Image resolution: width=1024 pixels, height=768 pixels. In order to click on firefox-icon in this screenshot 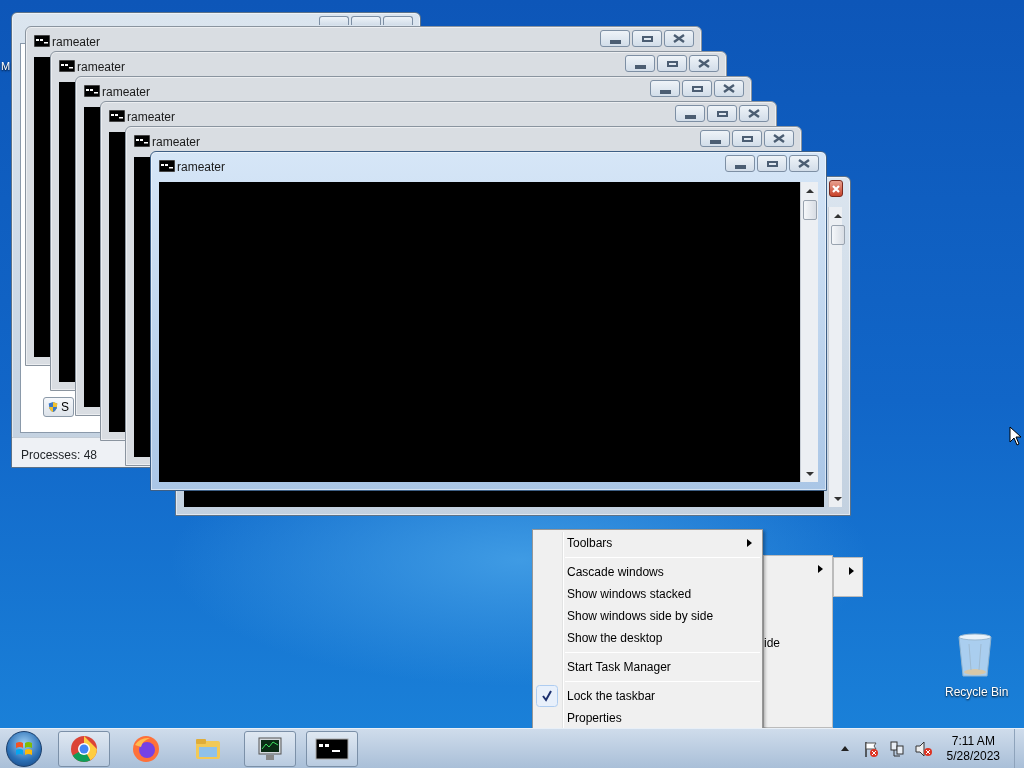, I will do `click(146, 748)`.